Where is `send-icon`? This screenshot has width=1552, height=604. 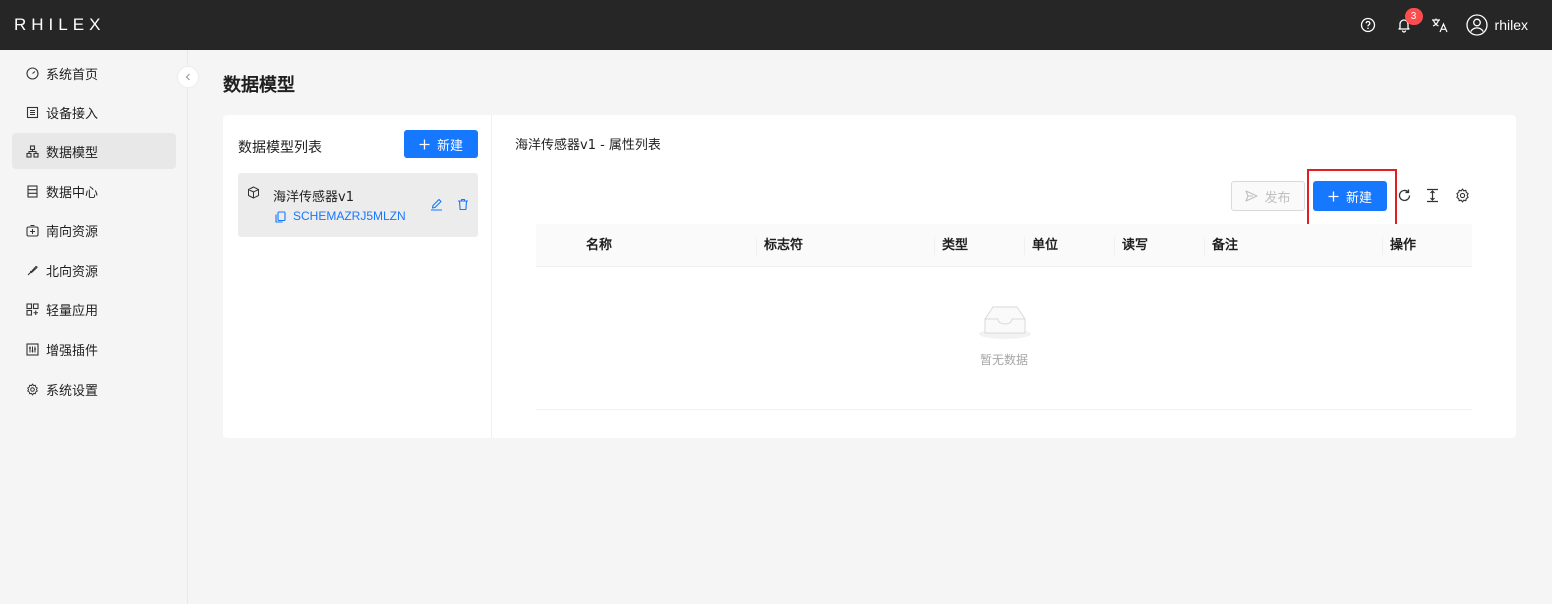 send-icon is located at coordinates (1252, 196).